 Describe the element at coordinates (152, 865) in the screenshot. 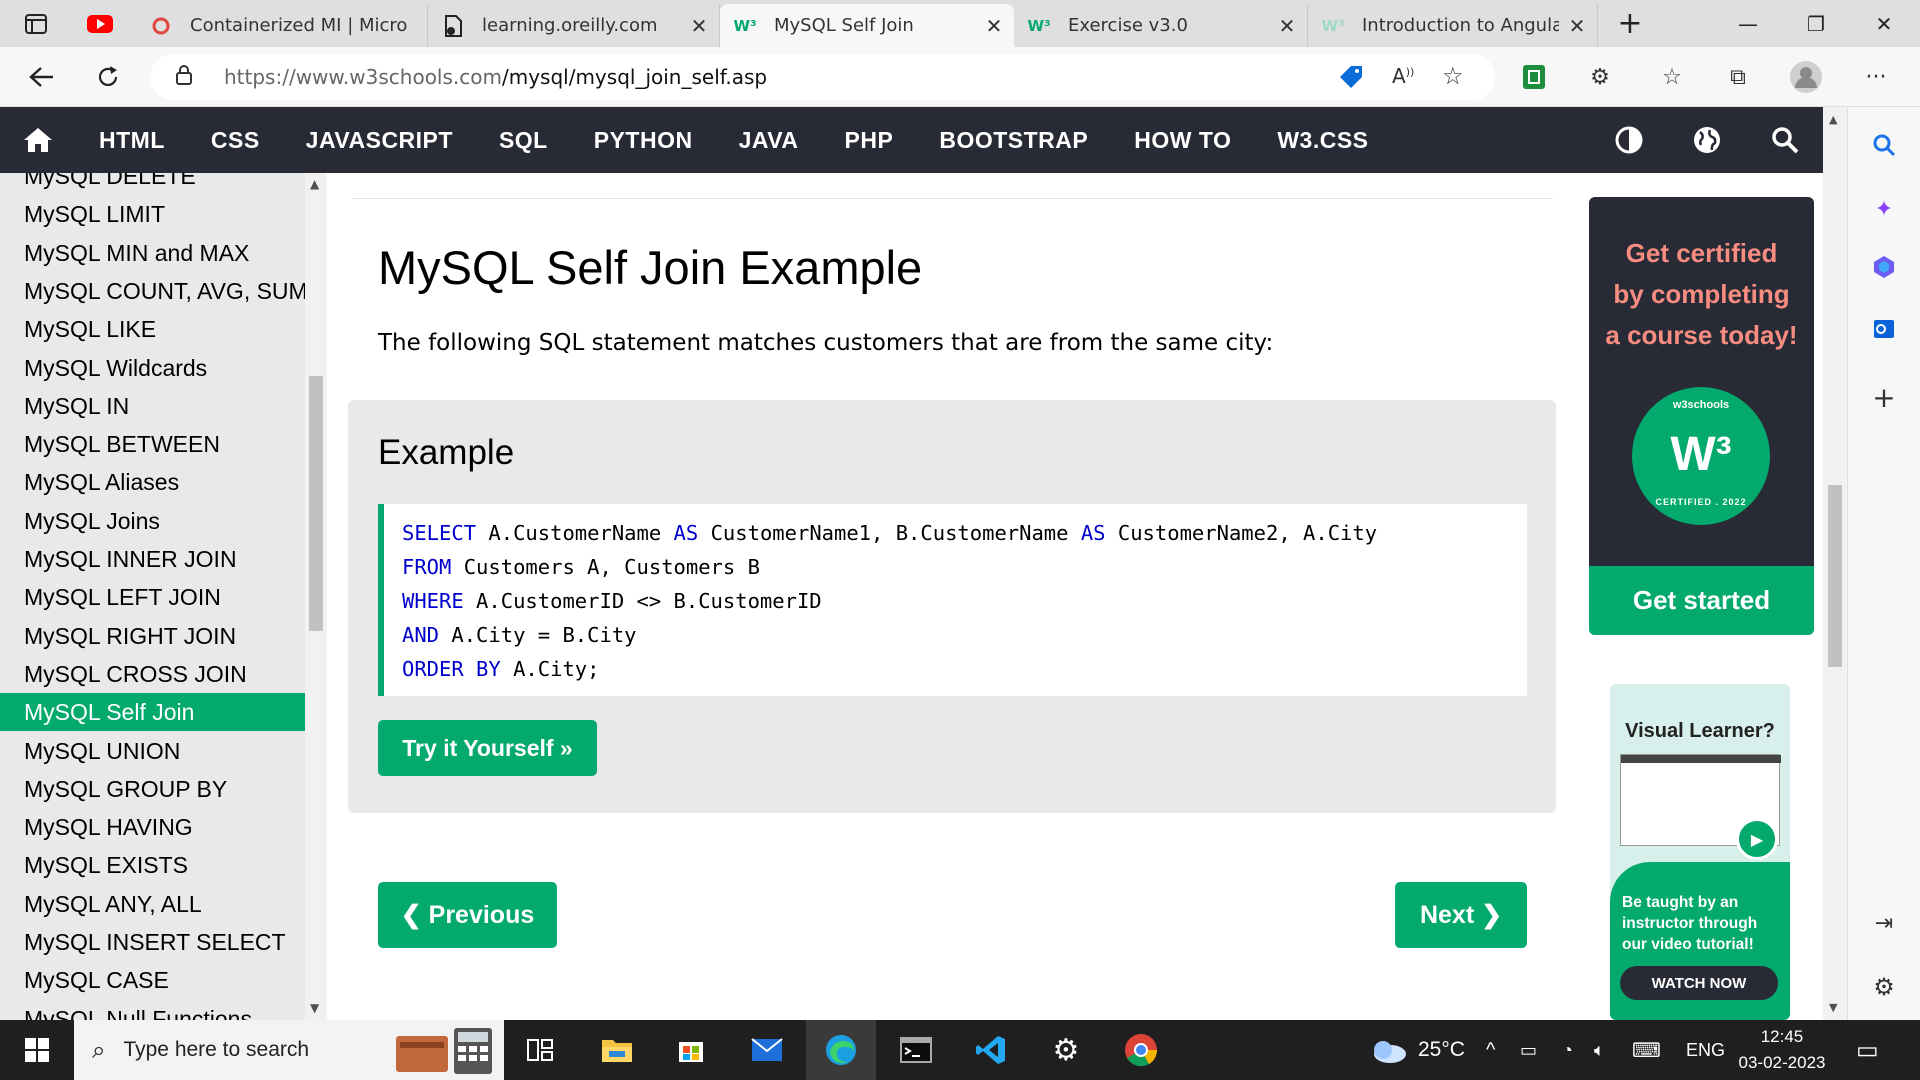

I see `sidebar-item: MySQL EXISTS` at that location.